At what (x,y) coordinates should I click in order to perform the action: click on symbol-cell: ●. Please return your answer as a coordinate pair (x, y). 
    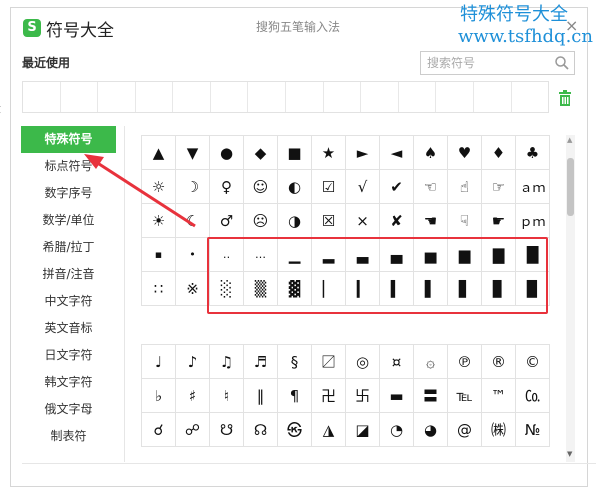
    Looking at the image, I should click on (227, 153).